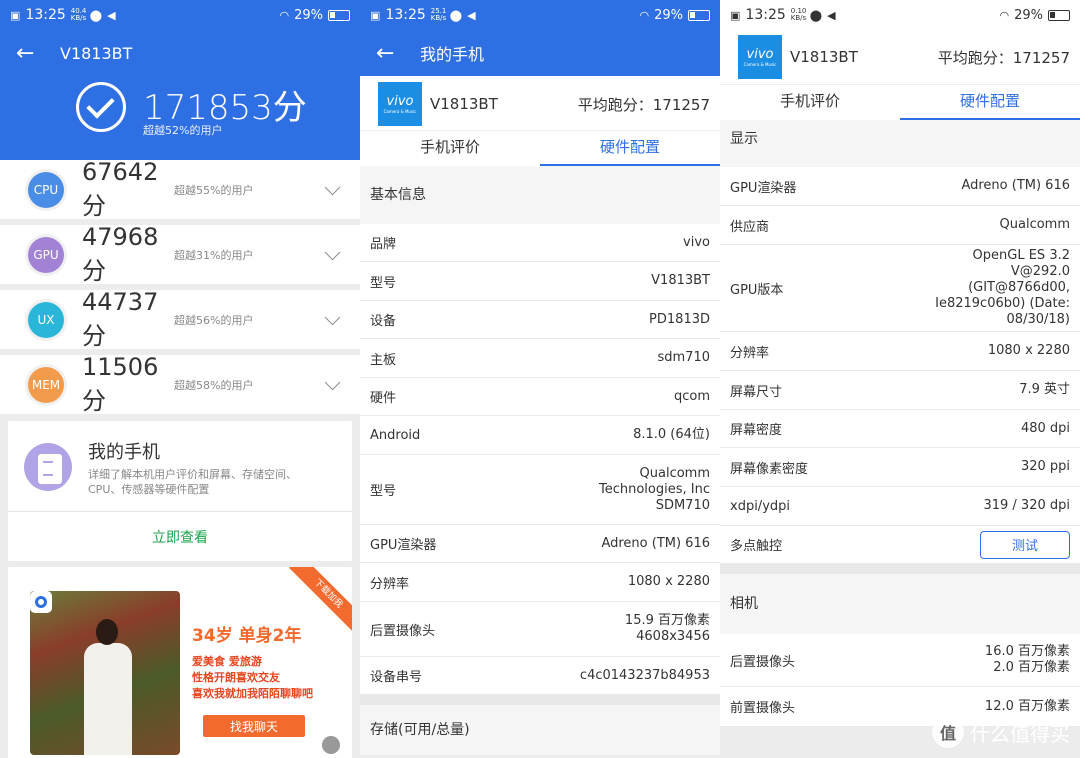  I want to click on chat-button: 找我聊天, so click(254, 726).